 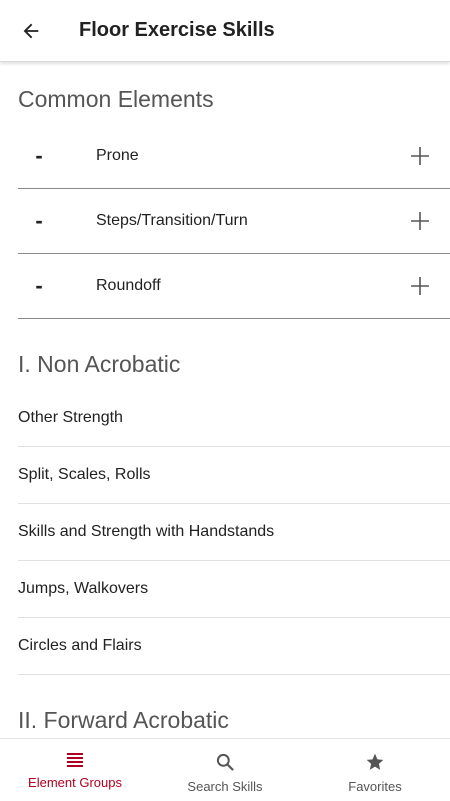 I want to click on list-item-jumps-walkovers: Jumps, Walkovers, so click(x=234, y=589).